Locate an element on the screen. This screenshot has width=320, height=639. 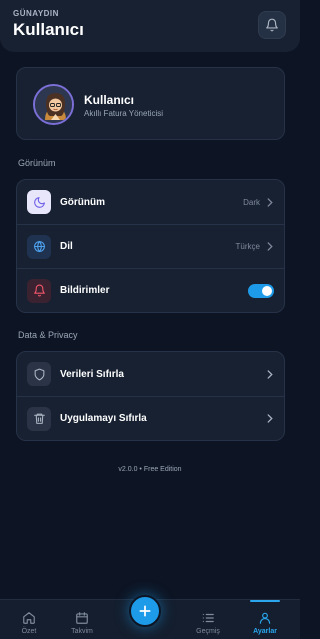
moon-icon is located at coordinates (39, 202).